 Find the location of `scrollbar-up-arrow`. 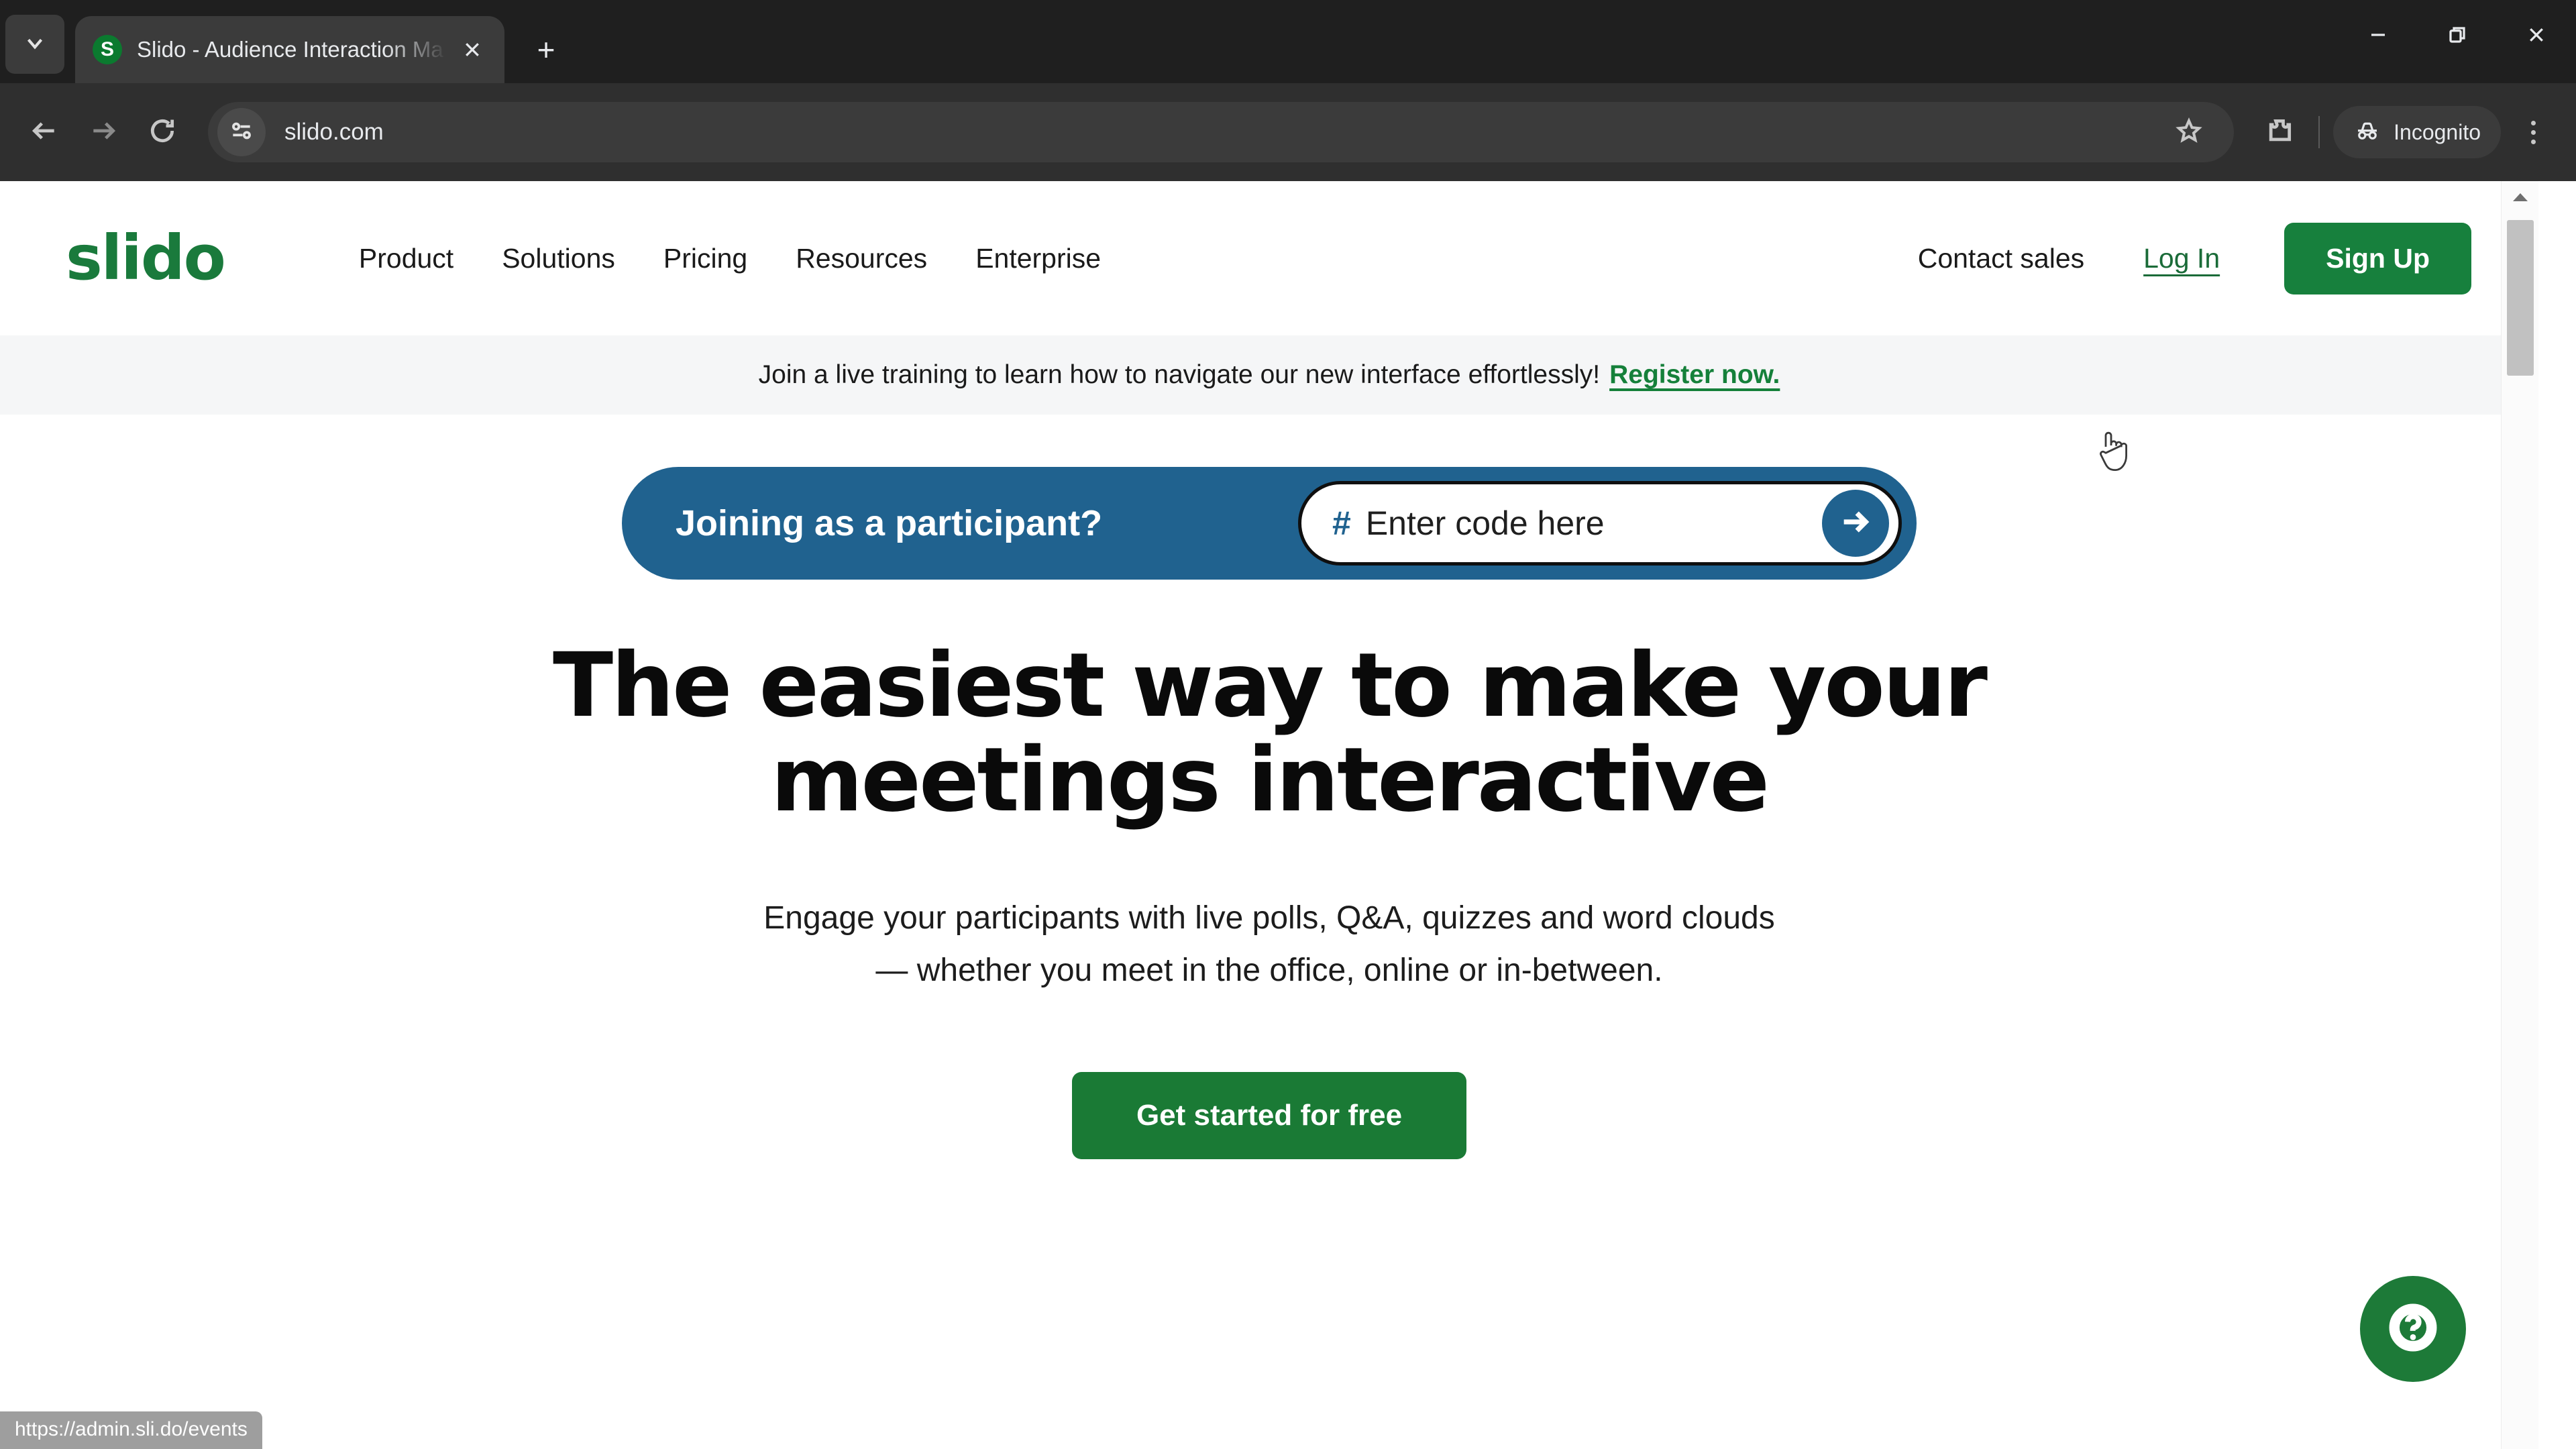

scrollbar-up-arrow is located at coordinates (2520, 198).